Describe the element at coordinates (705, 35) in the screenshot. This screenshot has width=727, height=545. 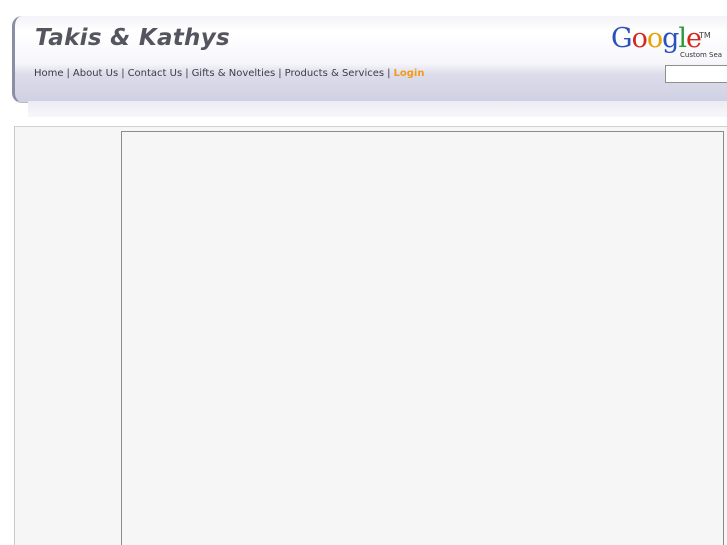
I see `google-trademark: TM` at that location.